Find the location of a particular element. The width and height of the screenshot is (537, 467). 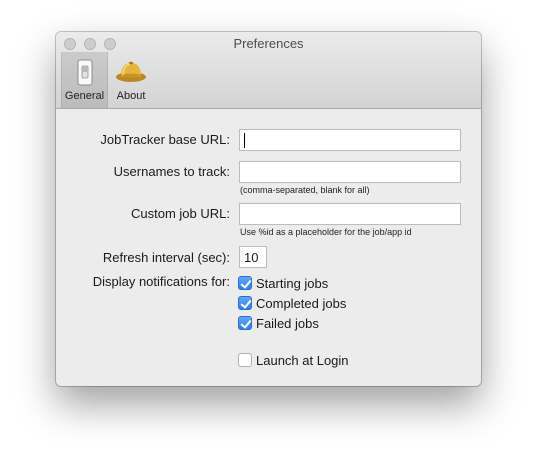

failed-jobs-checkbox: Failed jobs is located at coordinates (278, 323).